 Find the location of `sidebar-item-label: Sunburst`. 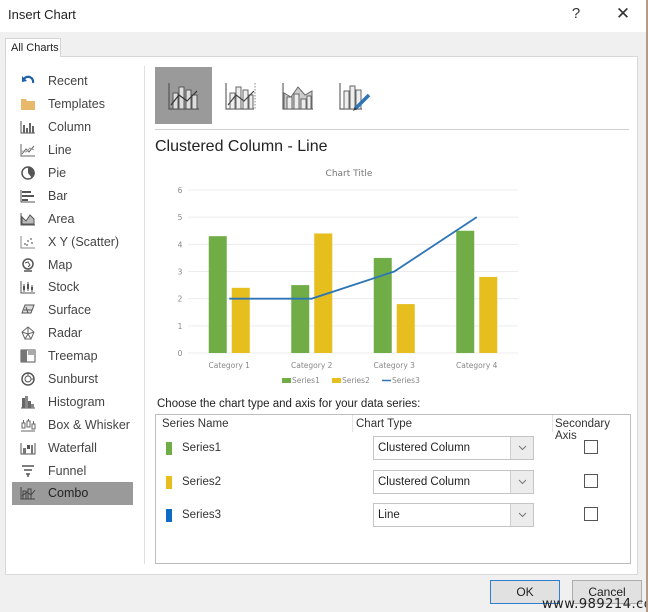

sidebar-item-label: Sunburst is located at coordinates (73, 379).